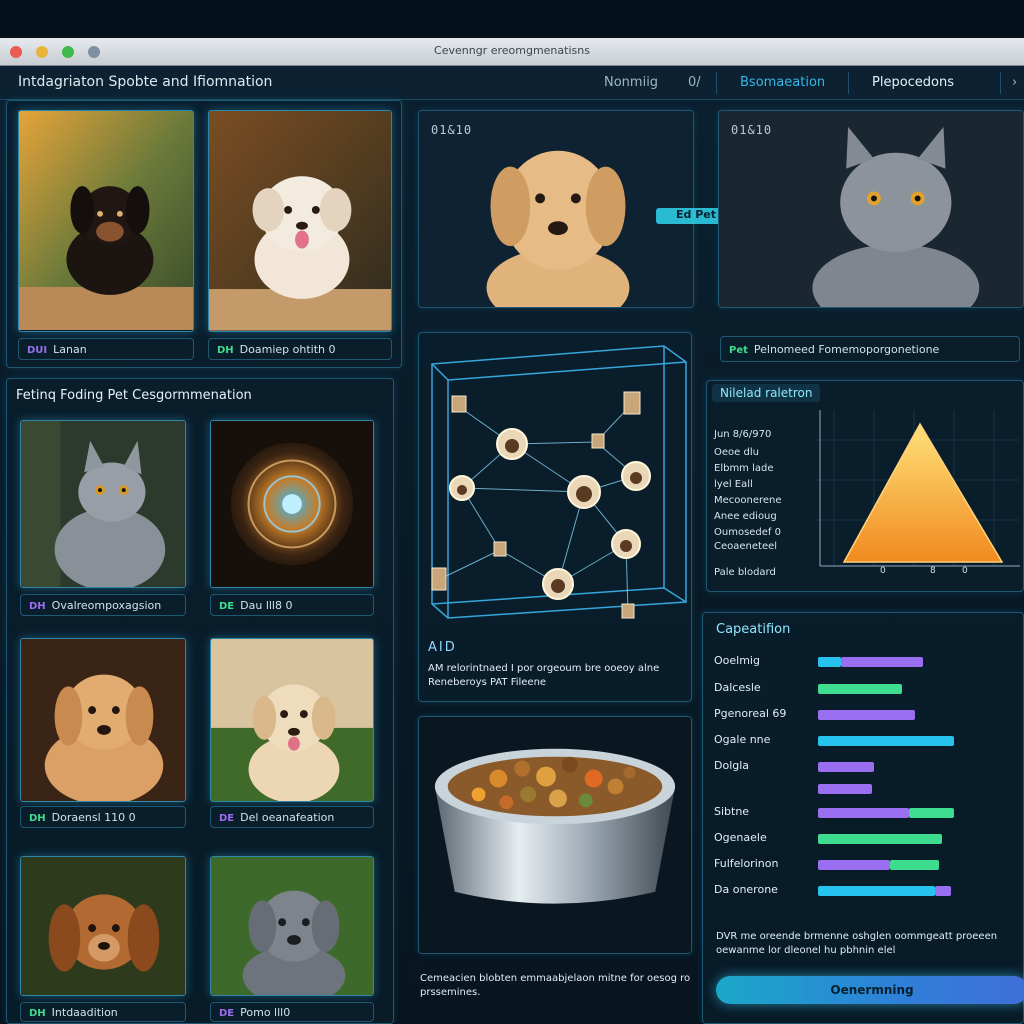  I want to click on metric-label: Dolgla, so click(732, 765).